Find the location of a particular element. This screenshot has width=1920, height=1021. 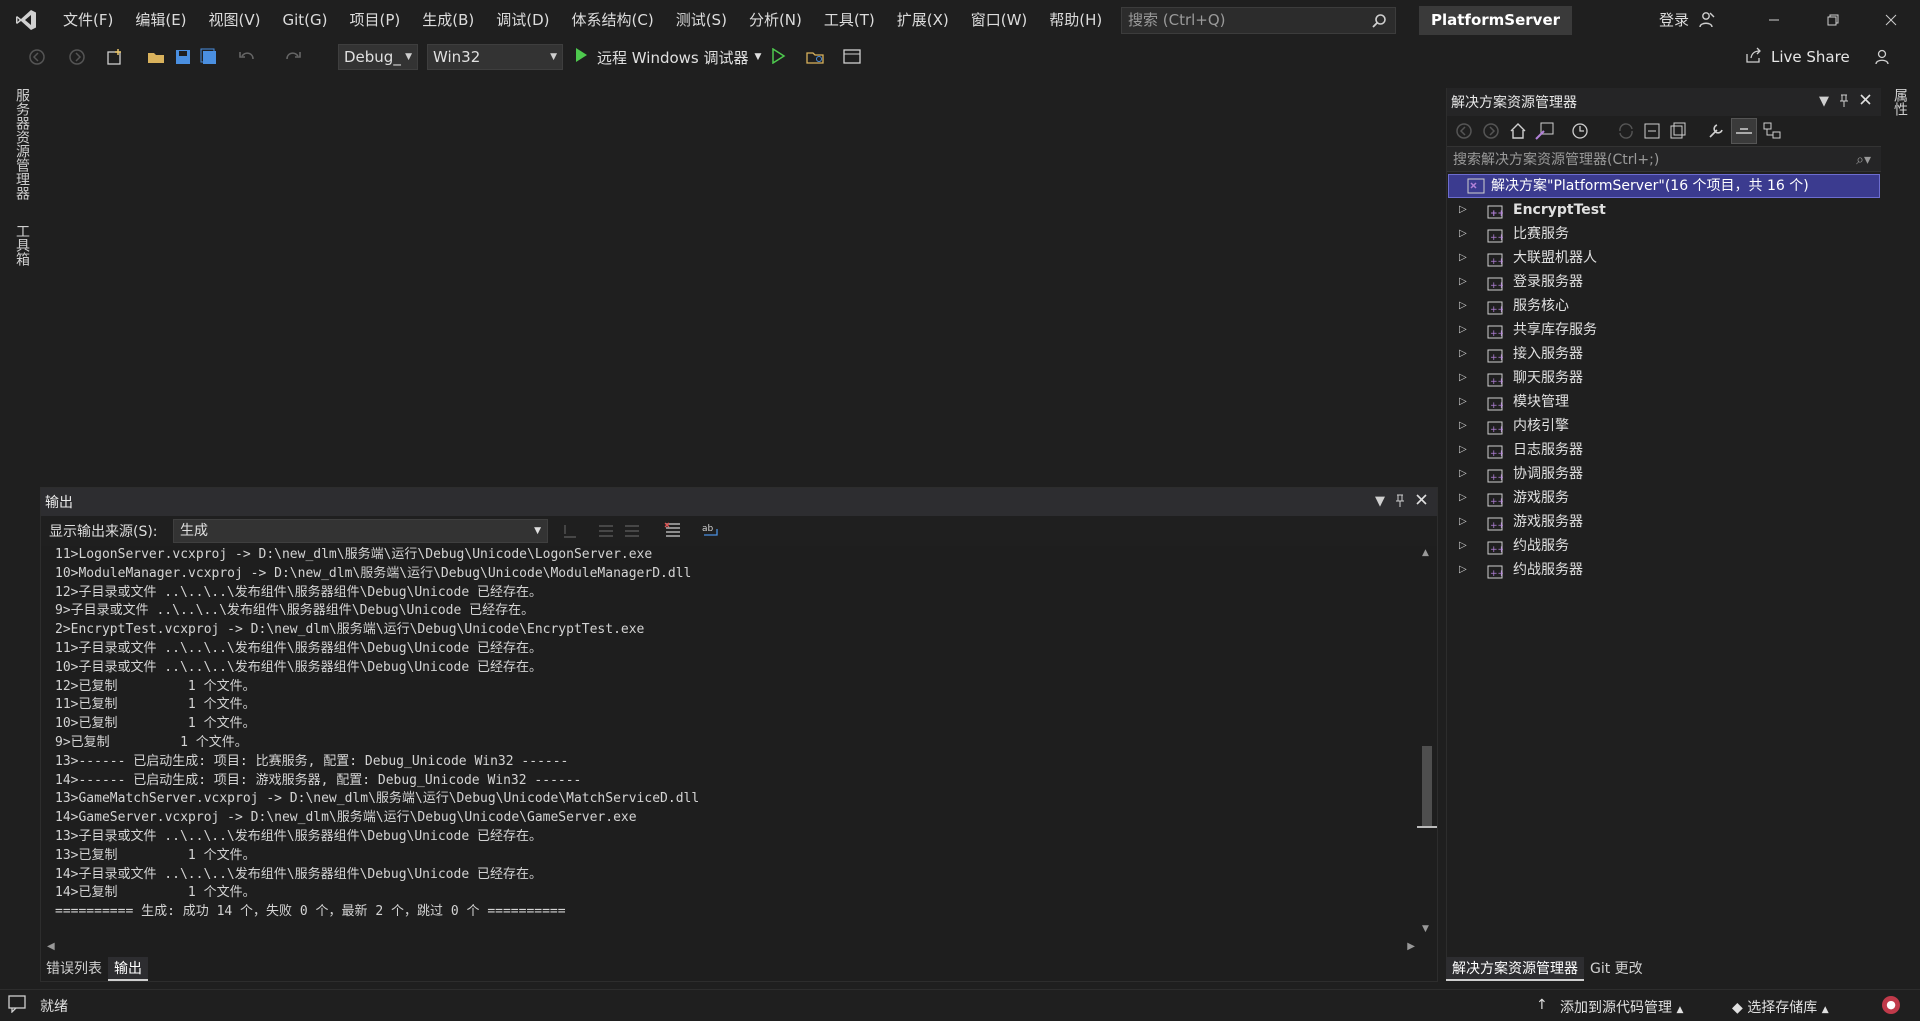

output-horizontal-scrollbar: ◀ ▶ is located at coordinates (730, 948).